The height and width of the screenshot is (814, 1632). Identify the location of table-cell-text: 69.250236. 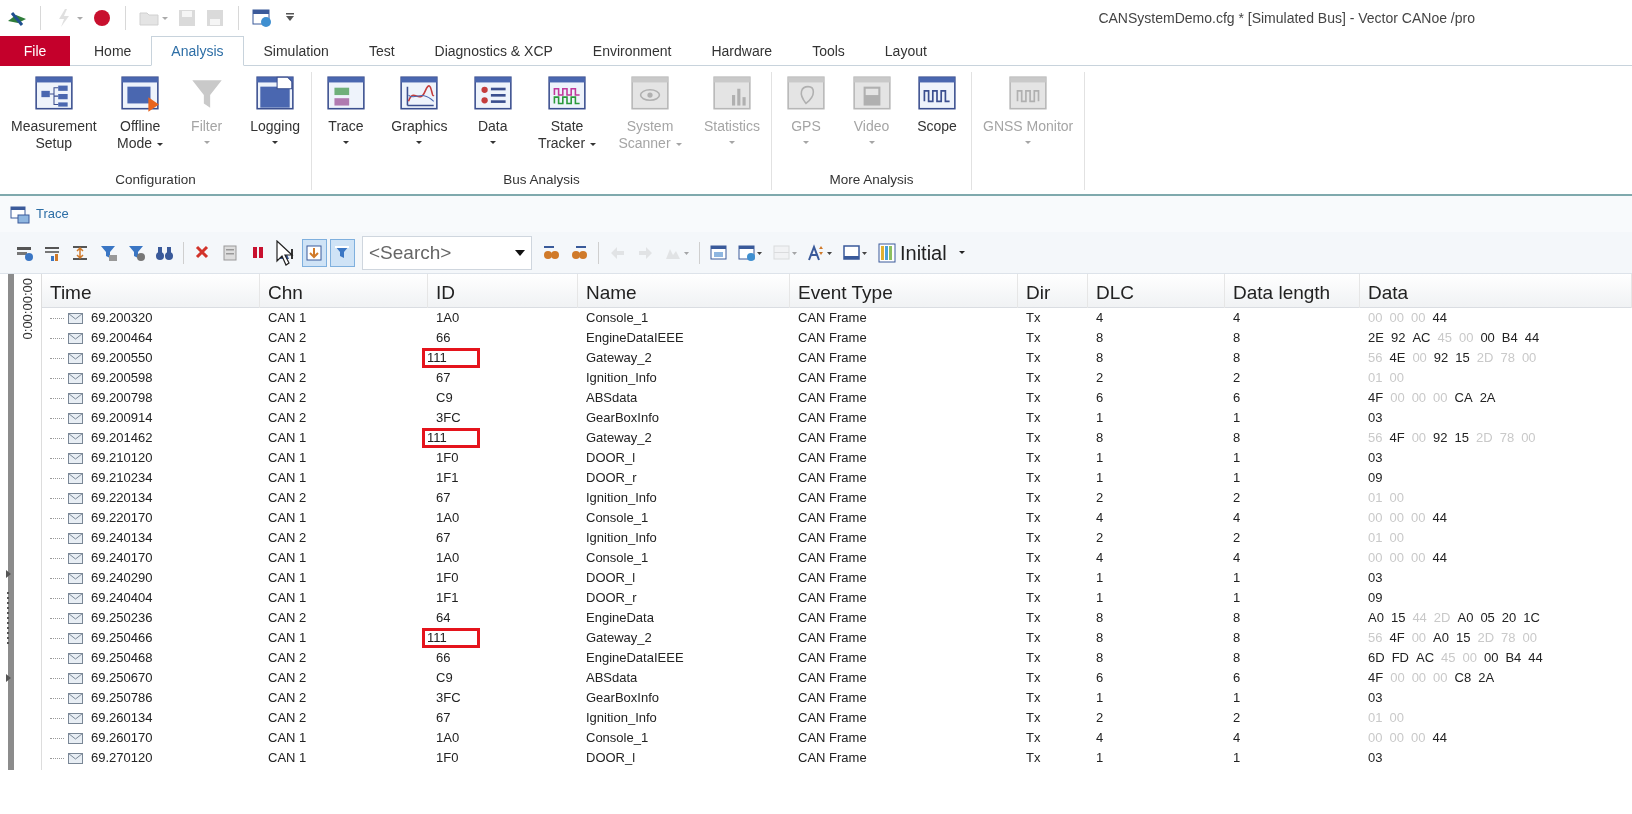
(122, 618).